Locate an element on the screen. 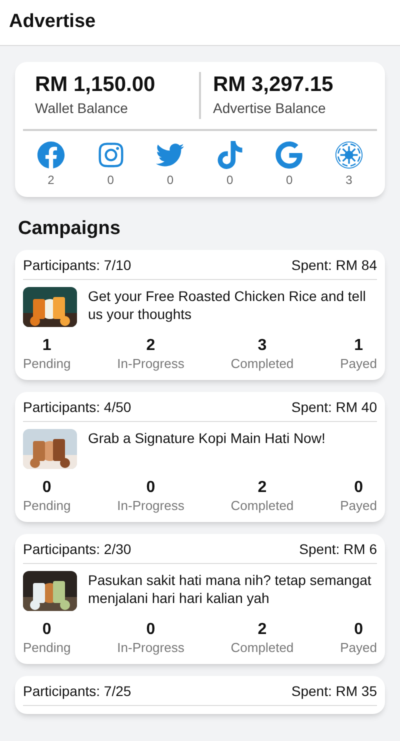 The image size is (400, 741). spent-amount: Spent: RM 35 is located at coordinates (334, 691).